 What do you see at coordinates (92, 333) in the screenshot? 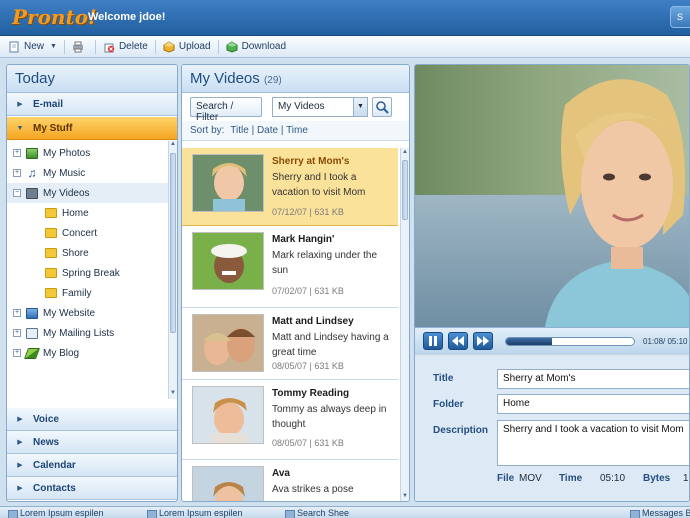
I see `tree-item-my-mailing-lists: + My Mailing Lists` at bounding box center [92, 333].